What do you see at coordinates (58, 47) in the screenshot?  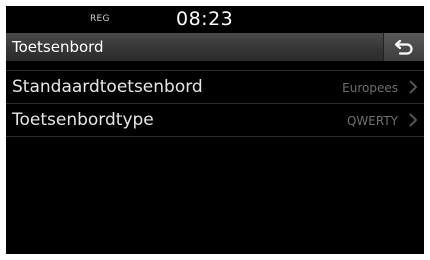 I see `page-title: Toetsenbord` at bounding box center [58, 47].